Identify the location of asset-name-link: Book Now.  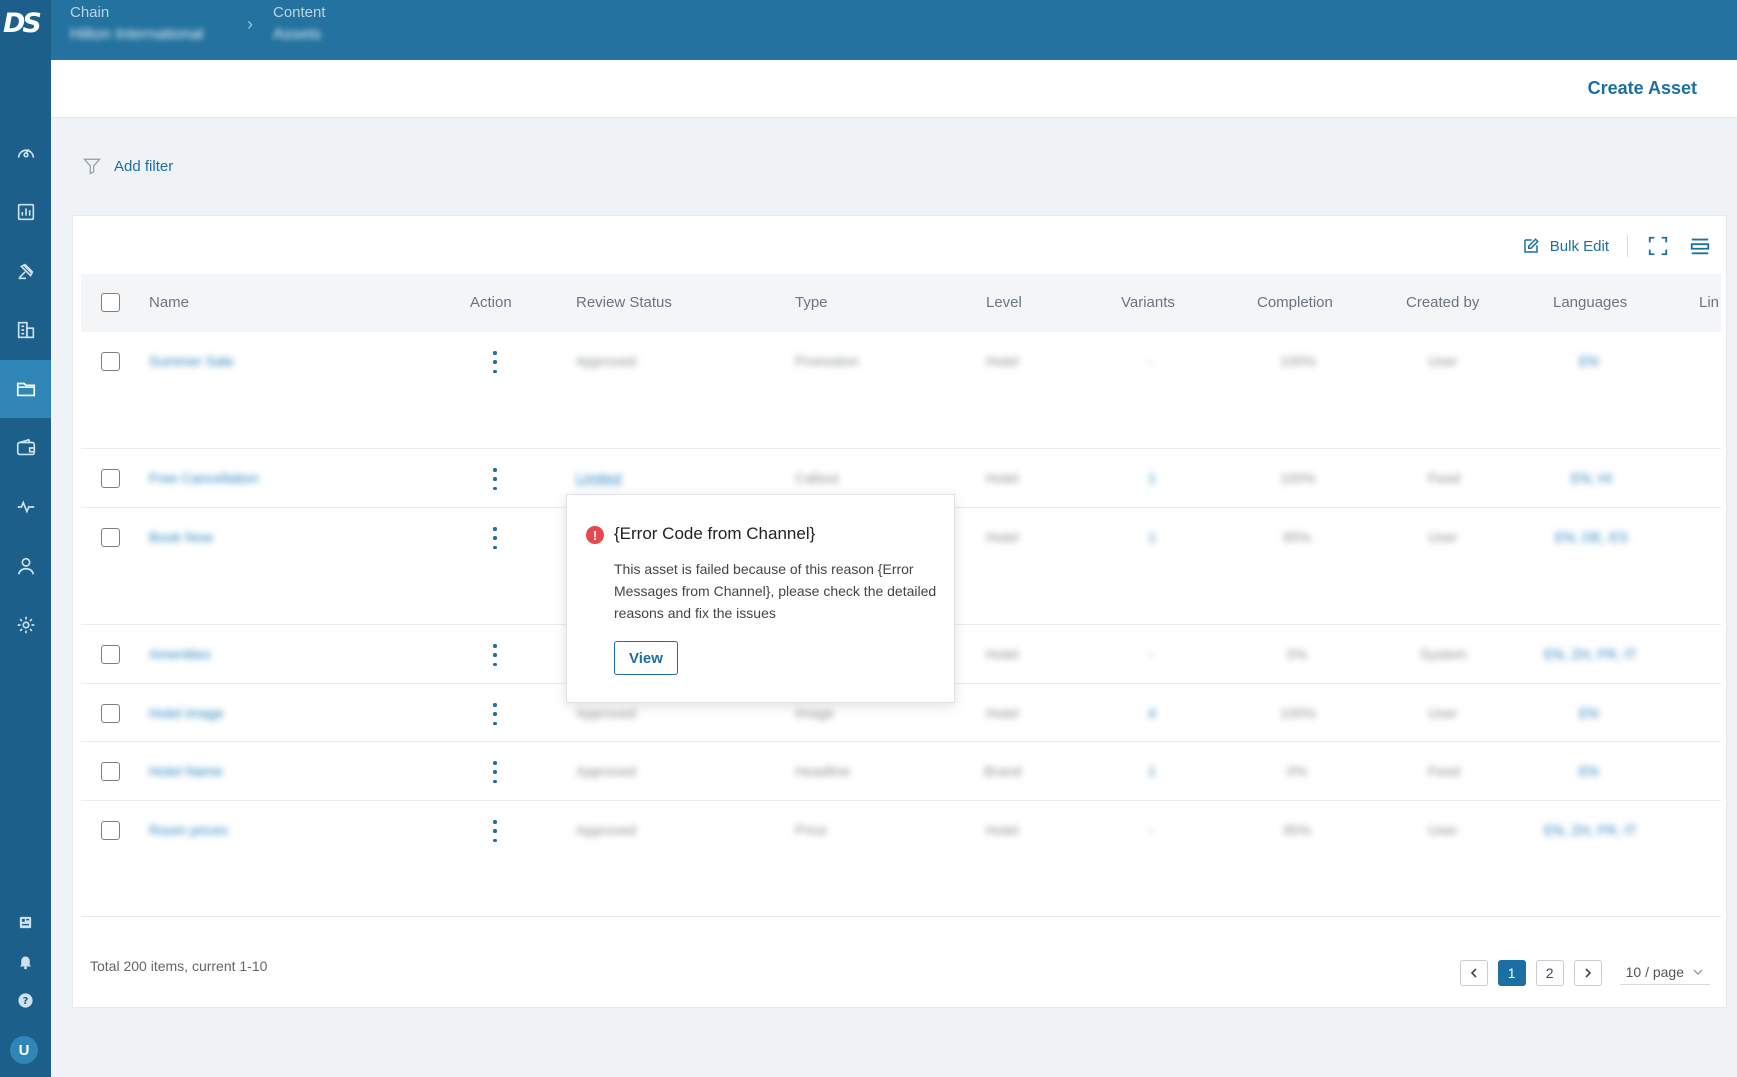
(181, 537).